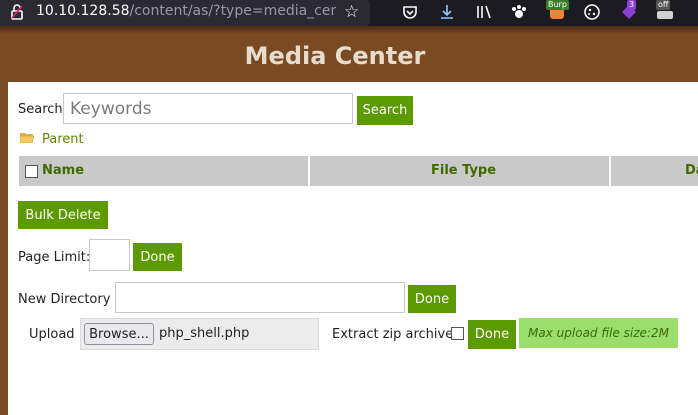 The image size is (698, 415). What do you see at coordinates (385, 110) in the screenshot?
I see `search-button: Search` at bounding box center [385, 110].